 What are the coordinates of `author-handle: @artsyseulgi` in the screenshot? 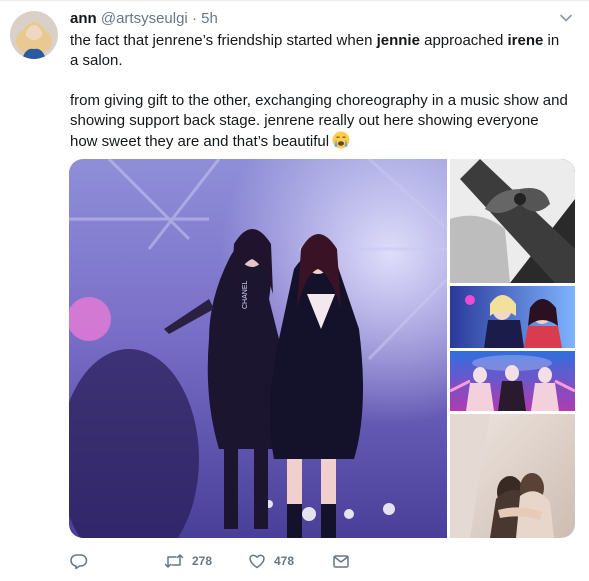 It's located at (144, 18).